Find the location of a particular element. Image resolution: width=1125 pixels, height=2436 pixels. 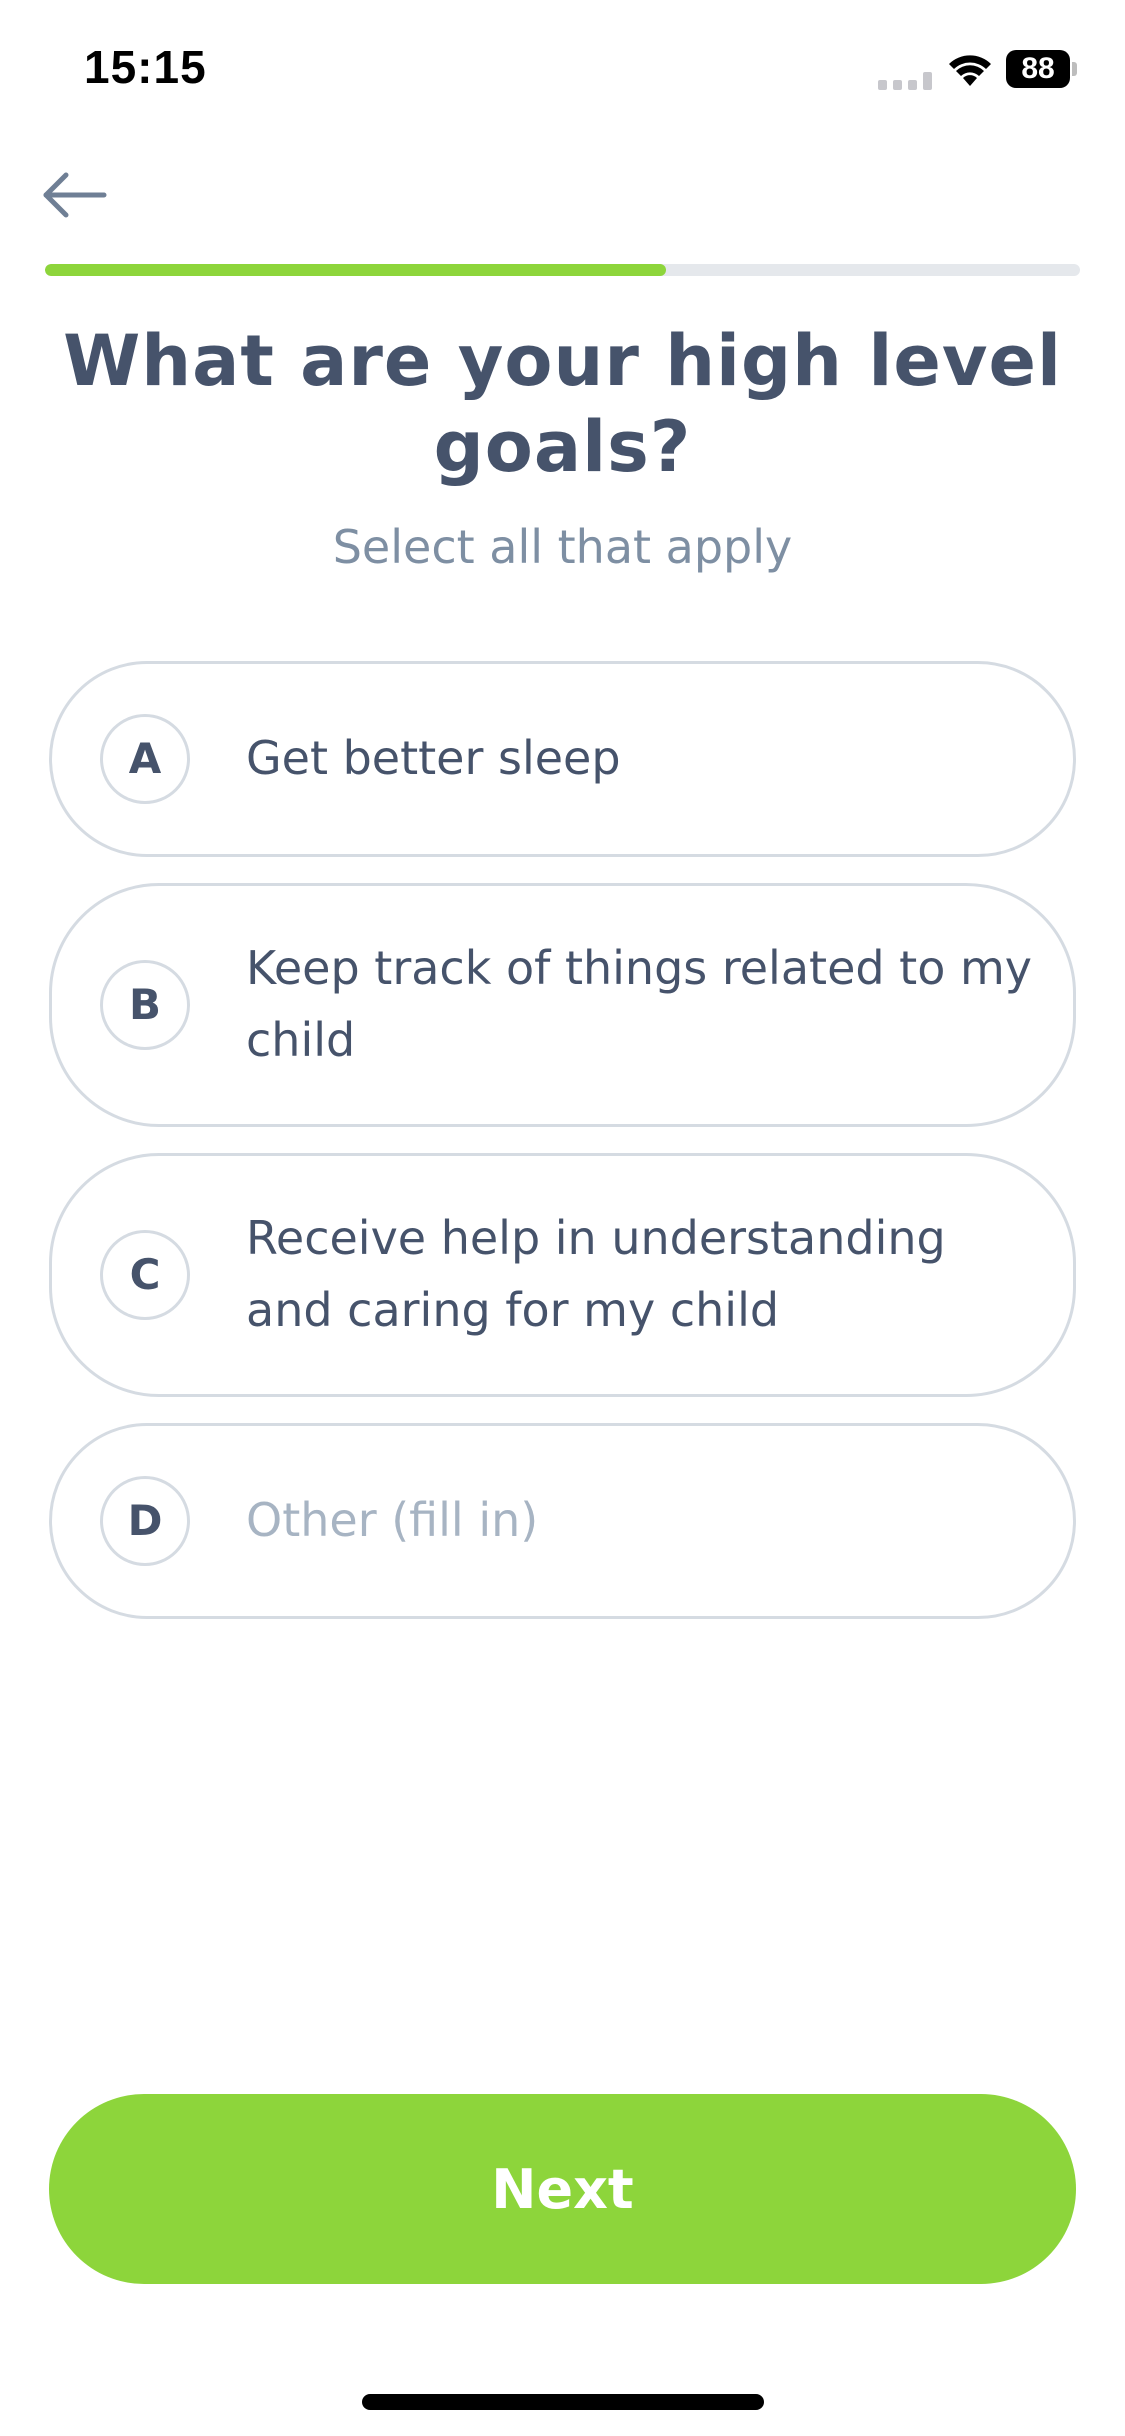

battery-icon: 88 is located at coordinates (1041, 69).